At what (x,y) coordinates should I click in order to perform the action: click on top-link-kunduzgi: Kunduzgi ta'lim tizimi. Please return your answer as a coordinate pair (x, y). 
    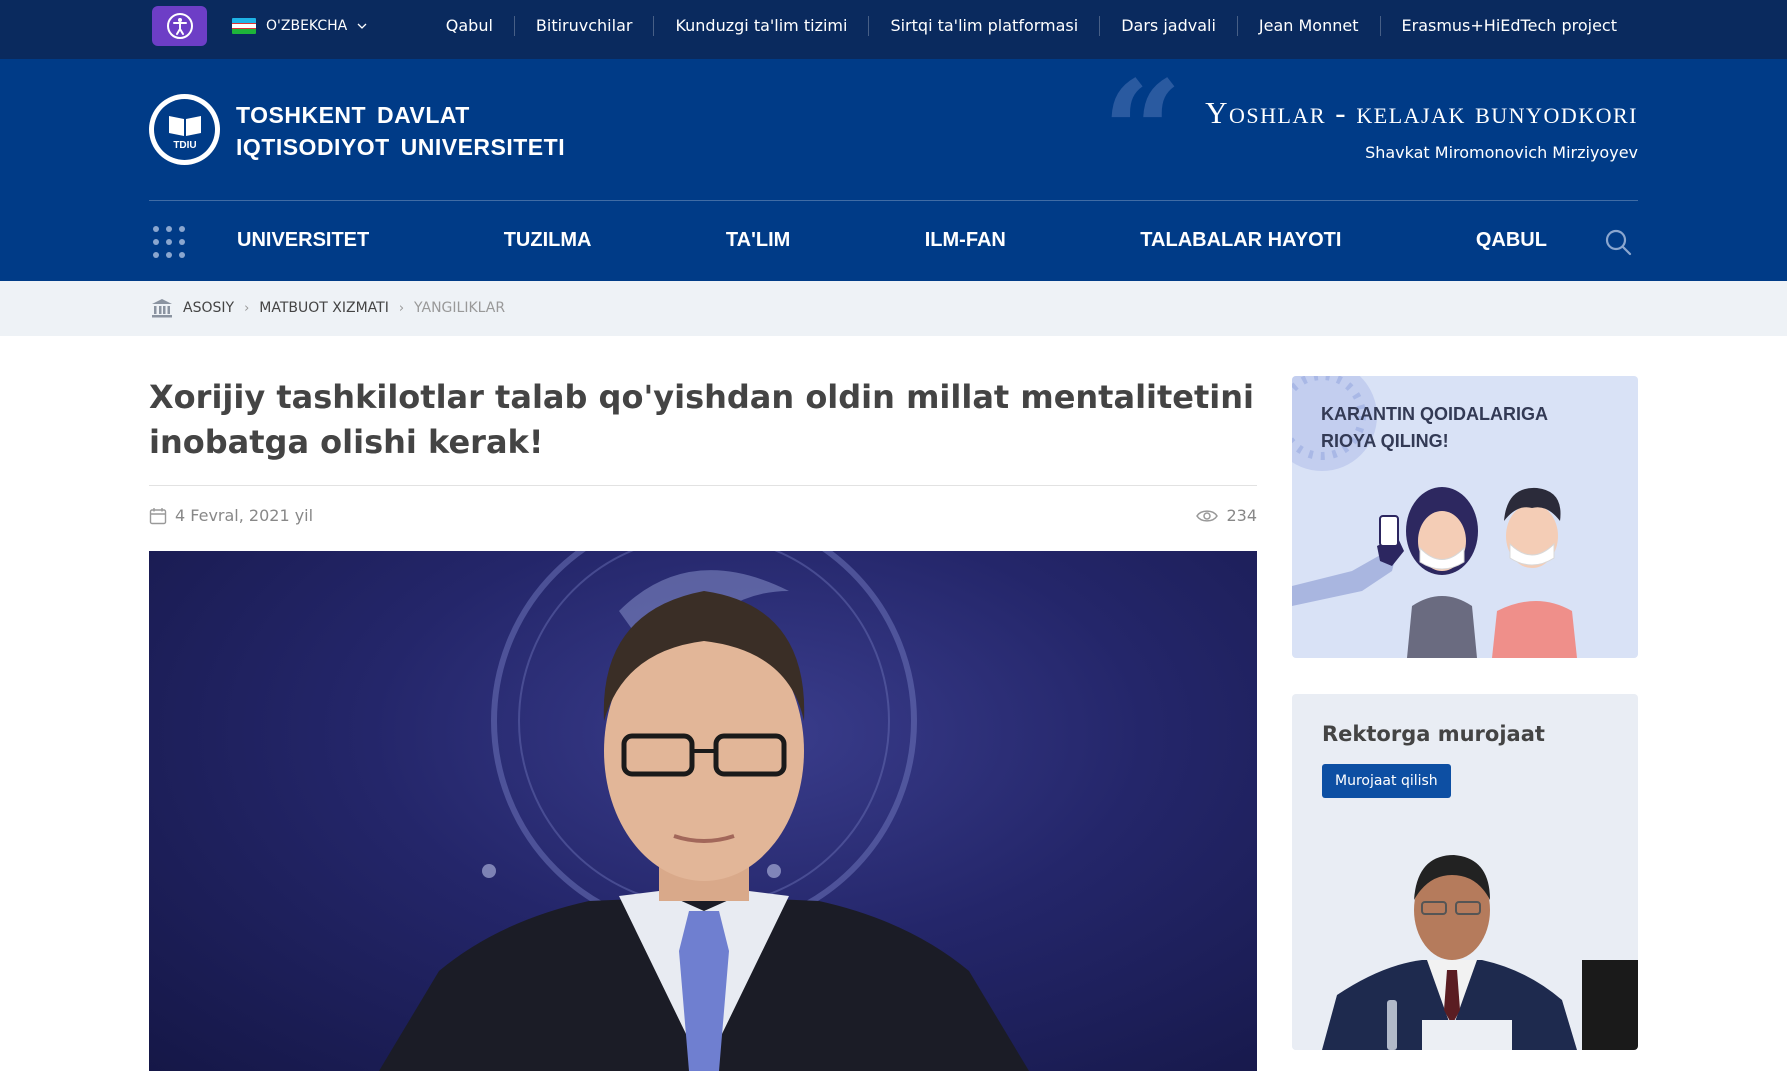
    Looking at the image, I should click on (760, 26).